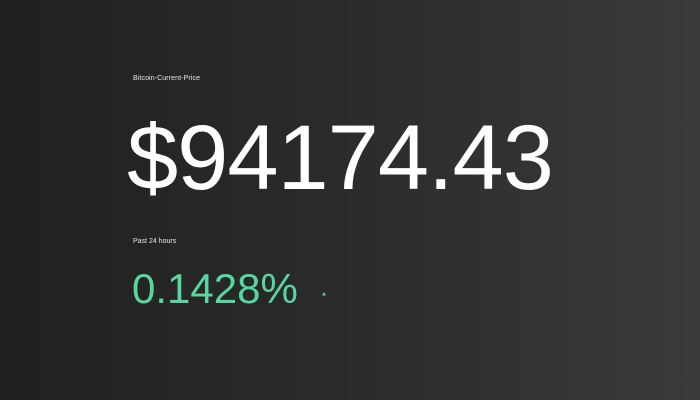 Image resolution: width=700 pixels, height=400 pixels. What do you see at coordinates (324, 290) in the screenshot?
I see `up-arrow-icon` at bounding box center [324, 290].